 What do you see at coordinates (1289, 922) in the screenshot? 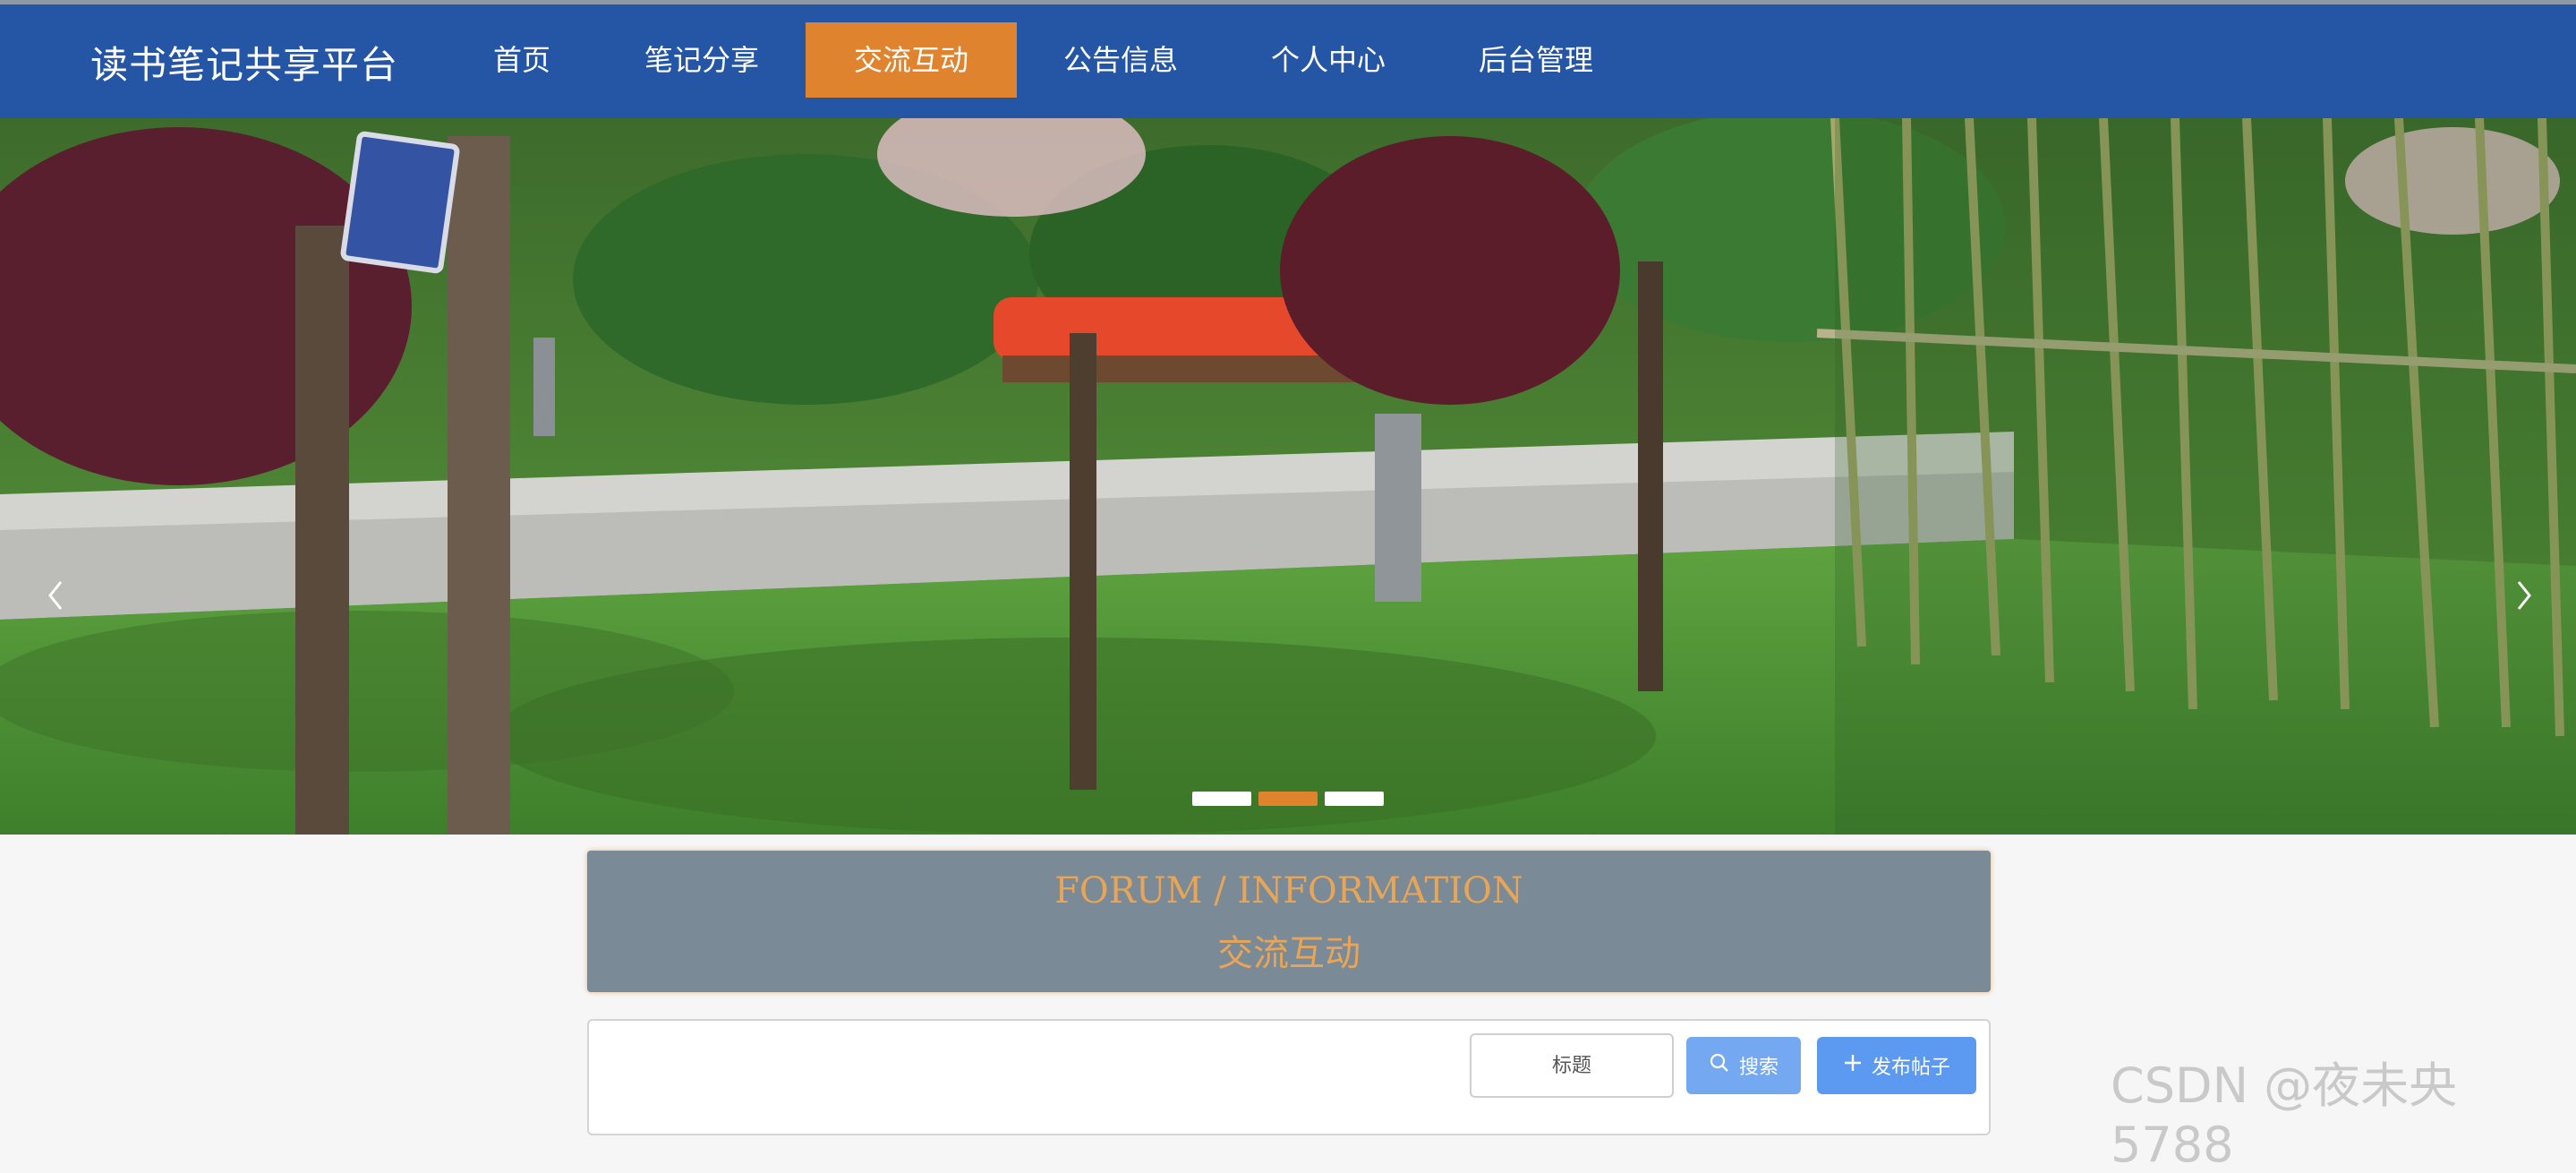
I see `section-header: FORUM / INFORMATION 交流互动` at bounding box center [1289, 922].